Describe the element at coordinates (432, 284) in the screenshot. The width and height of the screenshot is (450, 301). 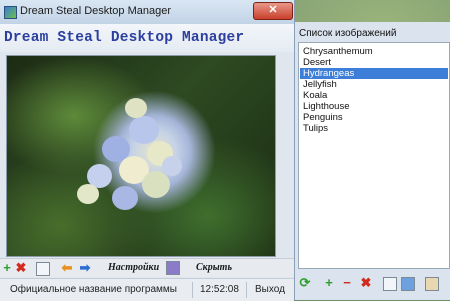
I see `info-icon` at that location.